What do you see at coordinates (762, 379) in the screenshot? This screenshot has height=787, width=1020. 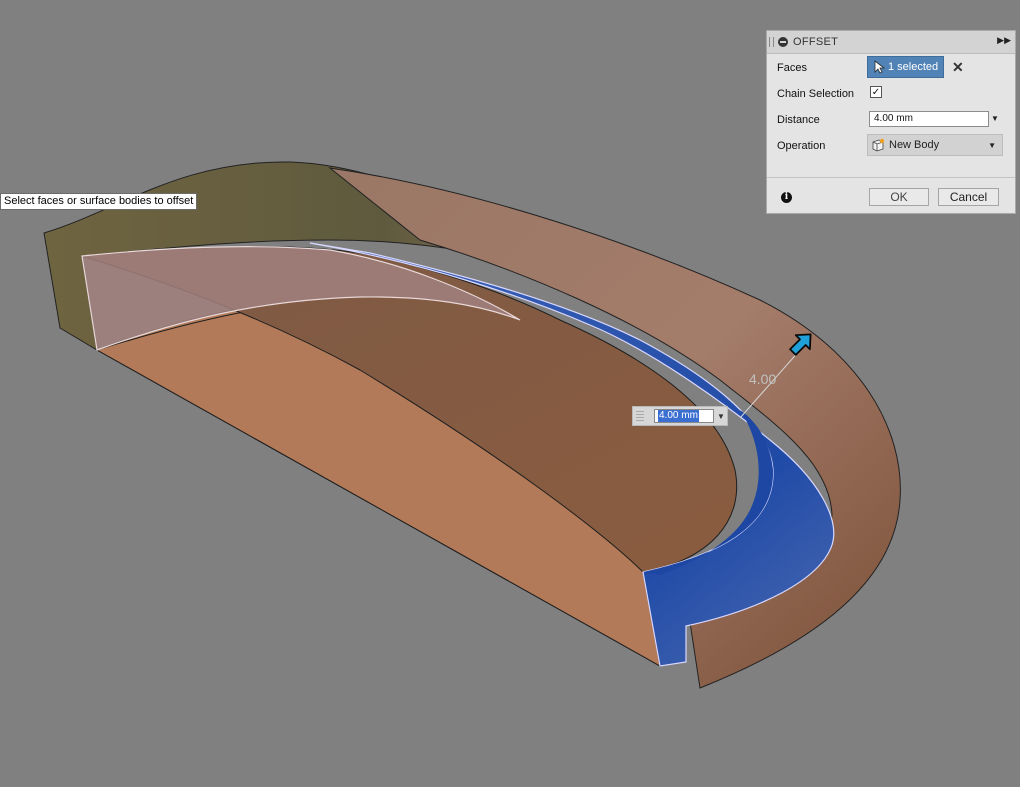 I see `dimension-label: 4.00` at bounding box center [762, 379].